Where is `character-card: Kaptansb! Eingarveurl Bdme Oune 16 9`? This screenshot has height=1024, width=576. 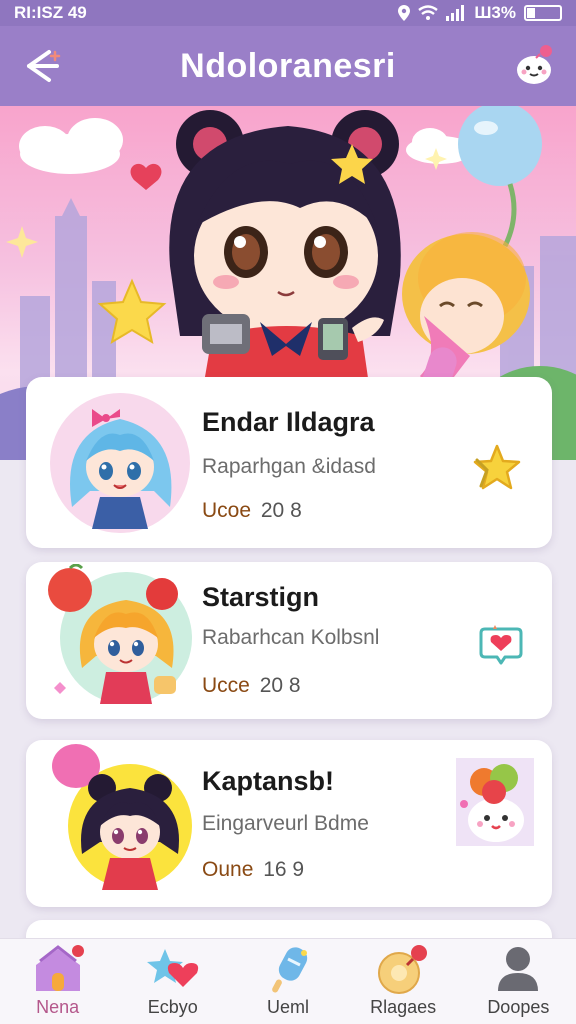
character-card: Kaptansb! Eingarveurl Bdme Oune 16 9 is located at coordinates (289, 823).